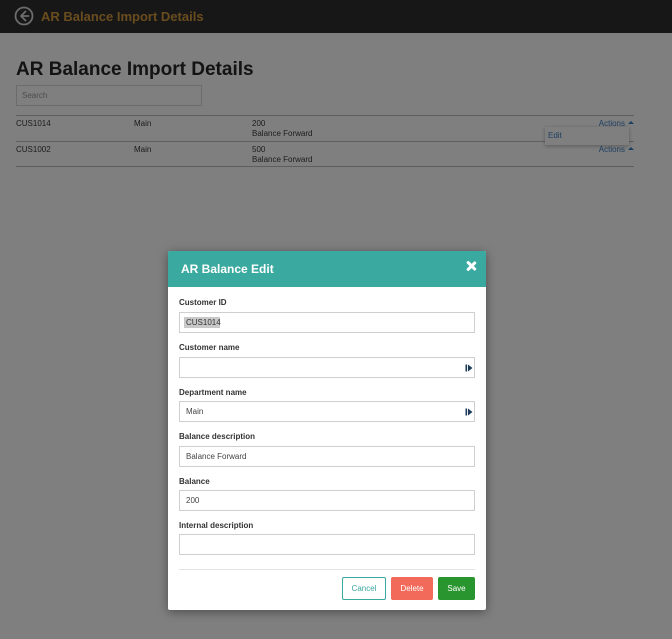 The height and width of the screenshot is (639, 672). What do you see at coordinates (327, 456) in the screenshot?
I see `balance-description-input` at bounding box center [327, 456].